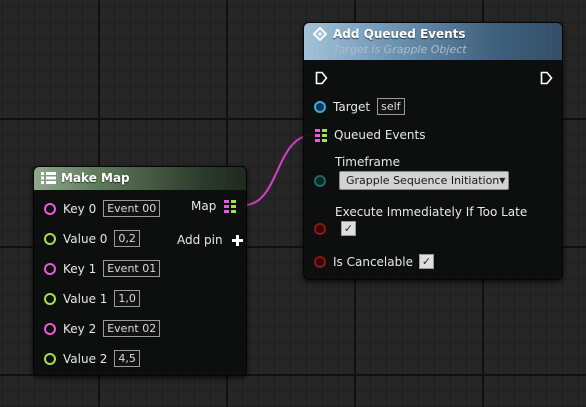  What do you see at coordinates (320, 180) in the screenshot?
I see `timeframe-pin` at bounding box center [320, 180].